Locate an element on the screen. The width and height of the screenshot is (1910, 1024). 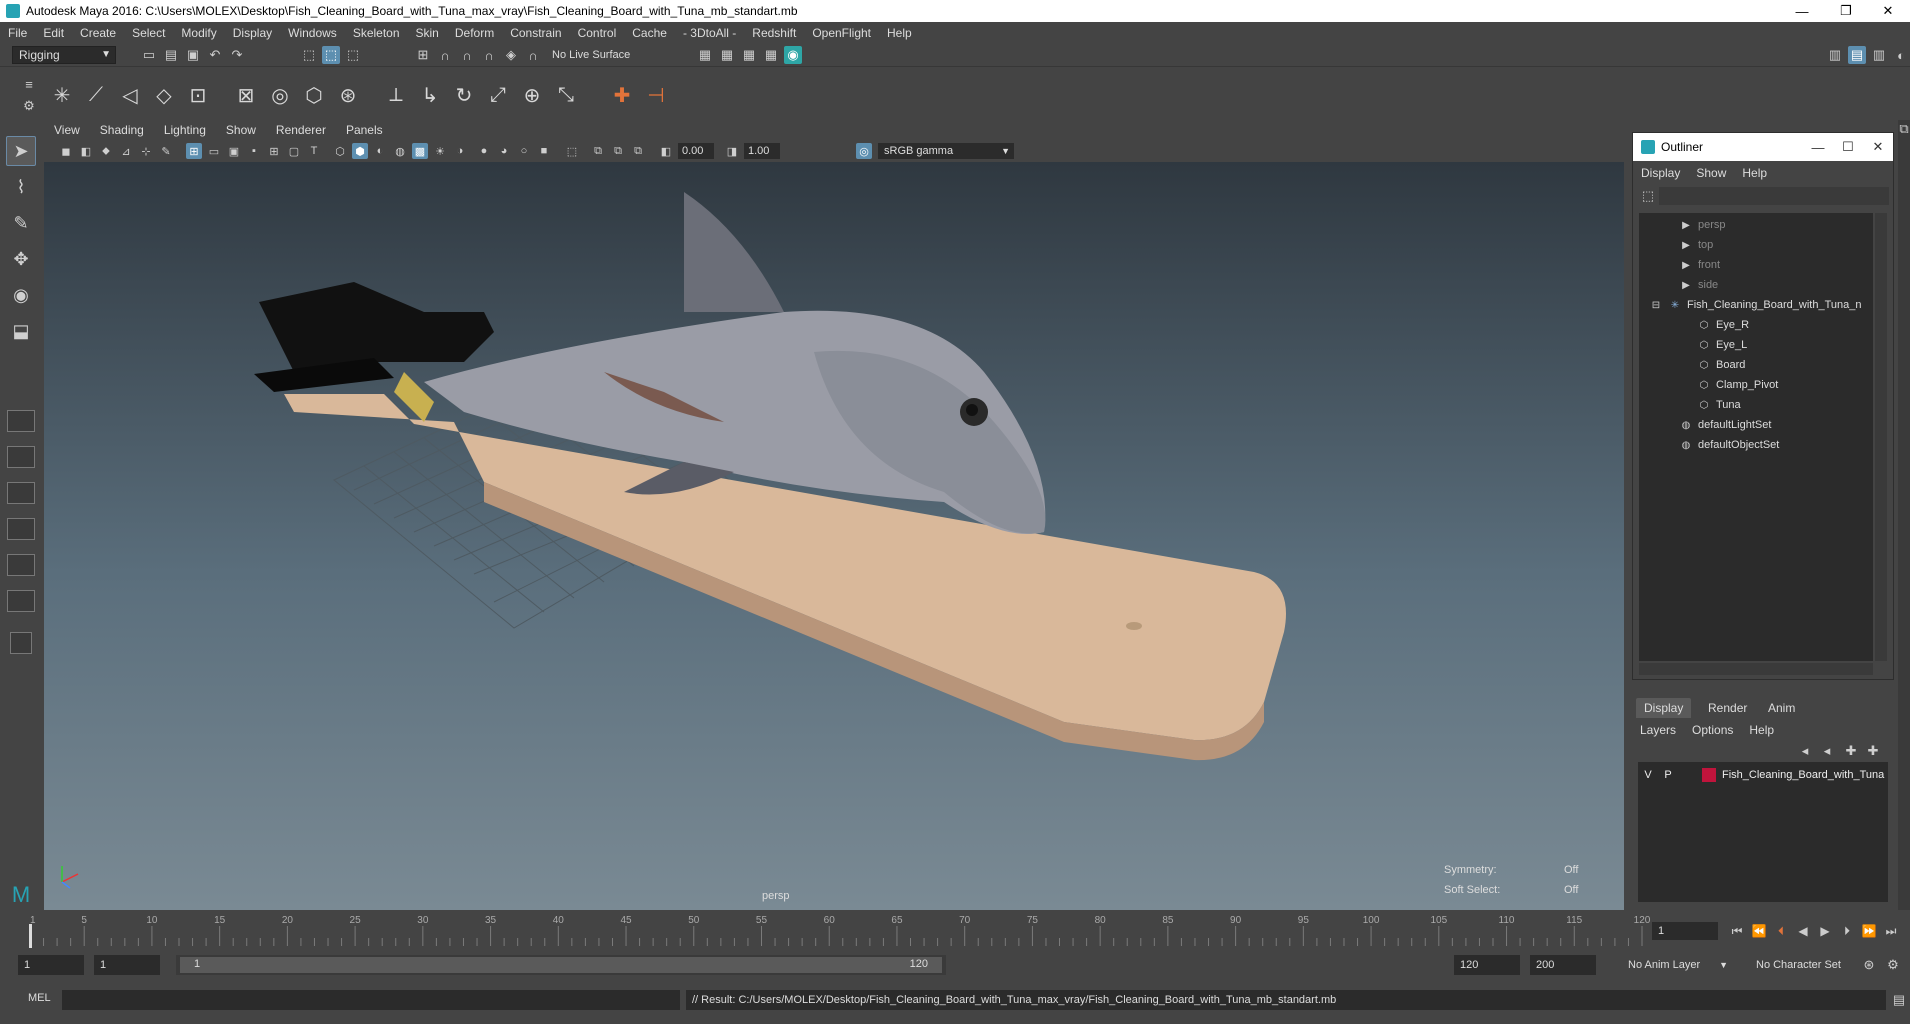
two-pane-layout-icon is located at coordinates (21, 493).